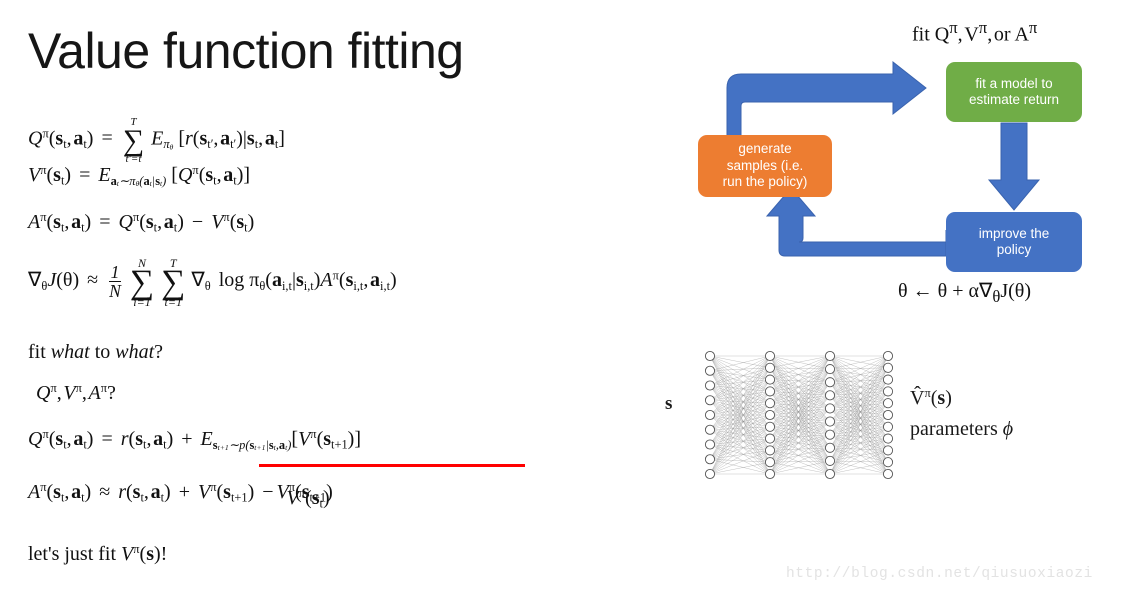 Image resolution: width=1126 pixels, height=600 pixels. What do you see at coordinates (392, 465) in the screenshot?
I see `red-highlight-underline` at bounding box center [392, 465].